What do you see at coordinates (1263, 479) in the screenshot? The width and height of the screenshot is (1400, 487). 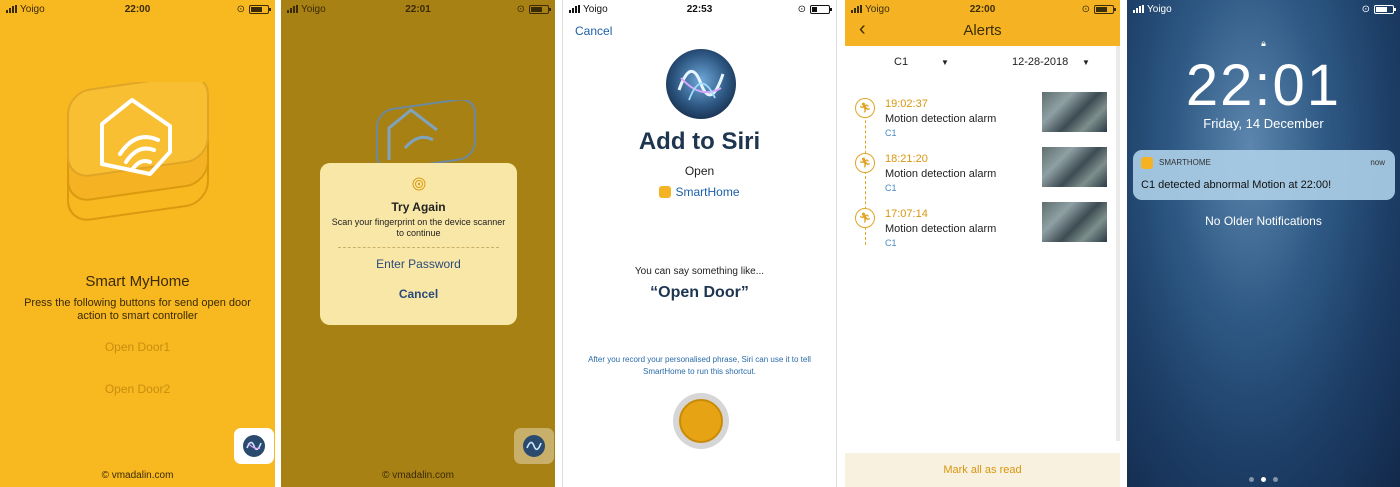 I see `page-indicator` at bounding box center [1263, 479].